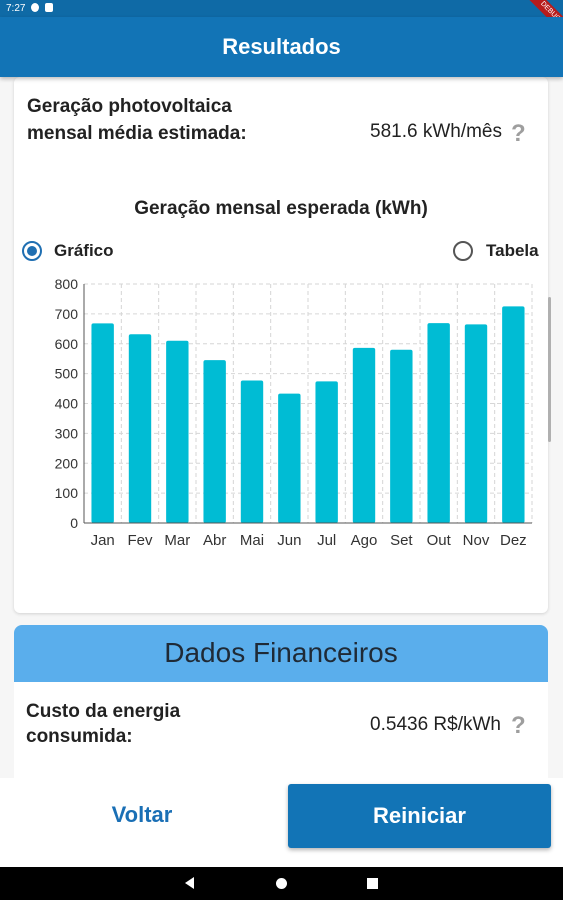 This screenshot has width=563, height=900. What do you see at coordinates (281, 20) in the screenshot?
I see `status-bar: 7:27 DEBUG` at bounding box center [281, 20].